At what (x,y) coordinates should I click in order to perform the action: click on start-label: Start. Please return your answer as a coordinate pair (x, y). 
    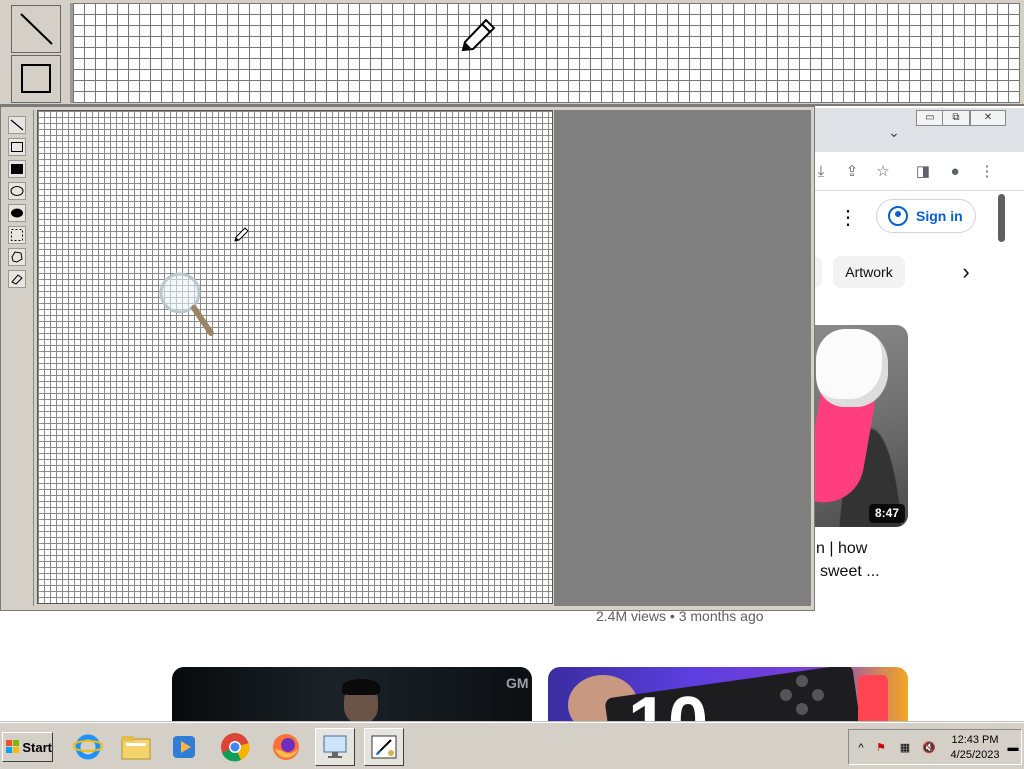
    Looking at the image, I should click on (37, 747).